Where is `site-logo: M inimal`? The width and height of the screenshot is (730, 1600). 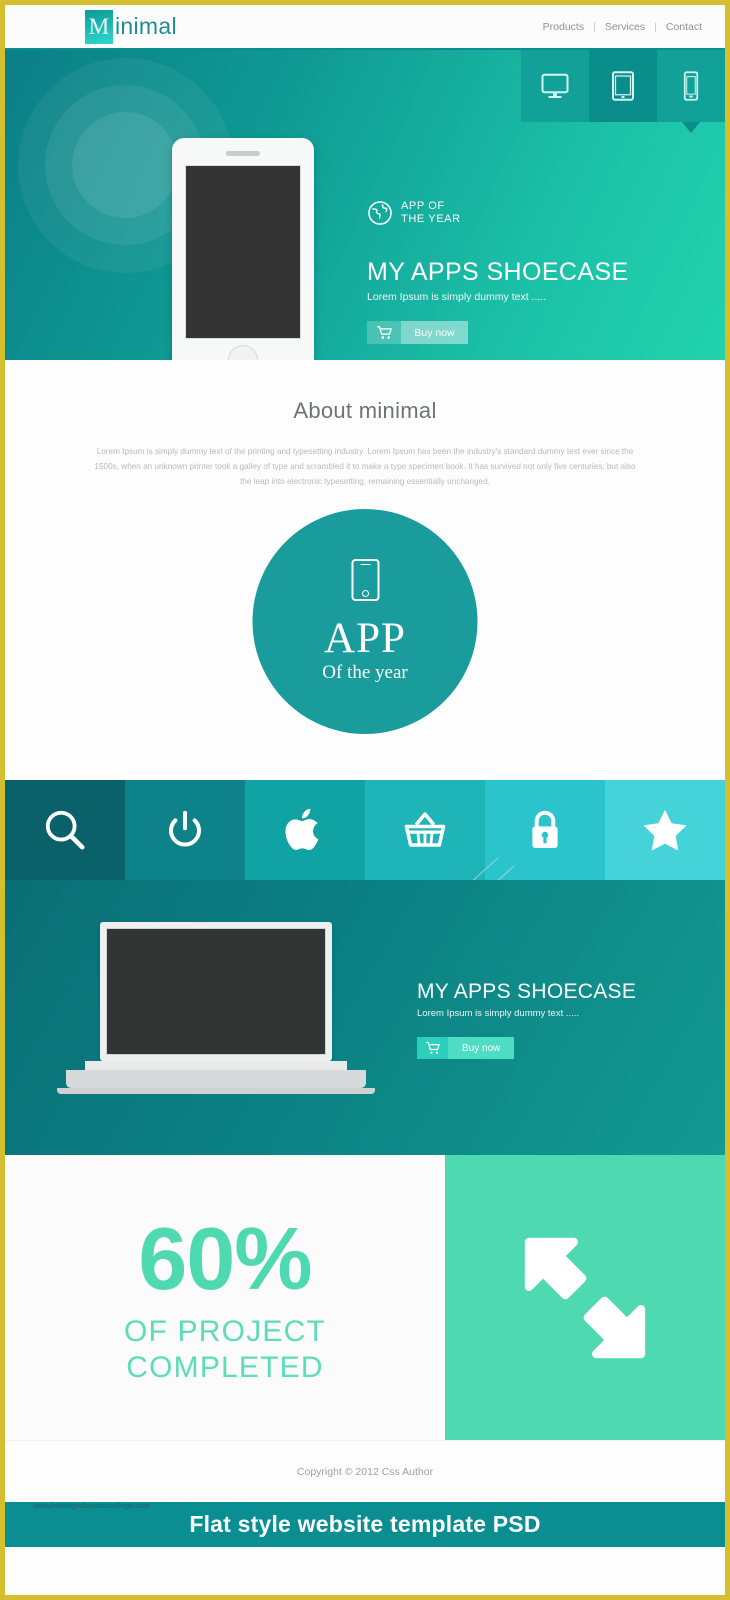 site-logo: M inimal is located at coordinates (131, 26).